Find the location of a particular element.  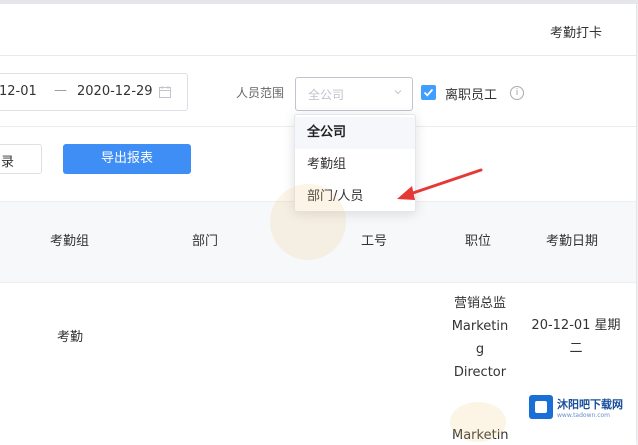

cell-attendance-group: 考勤 is located at coordinates (70, 337).